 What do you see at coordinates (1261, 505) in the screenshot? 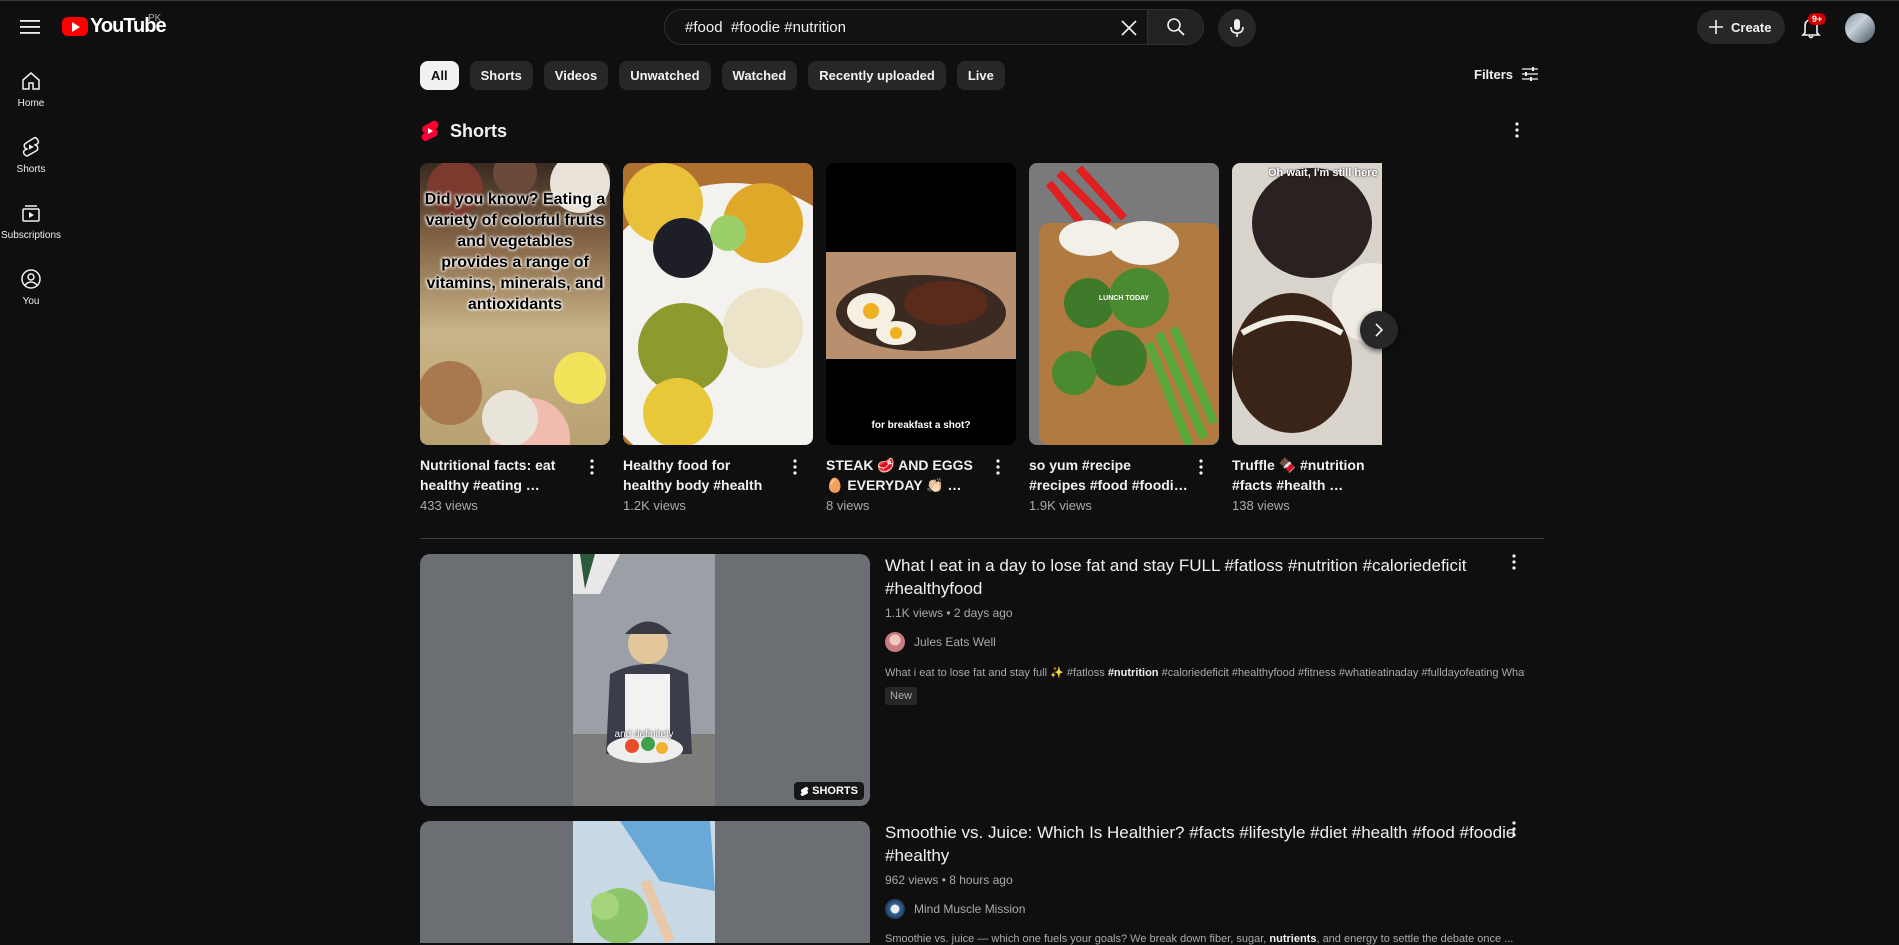
I see `short-views: 138 views` at bounding box center [1261, 505].